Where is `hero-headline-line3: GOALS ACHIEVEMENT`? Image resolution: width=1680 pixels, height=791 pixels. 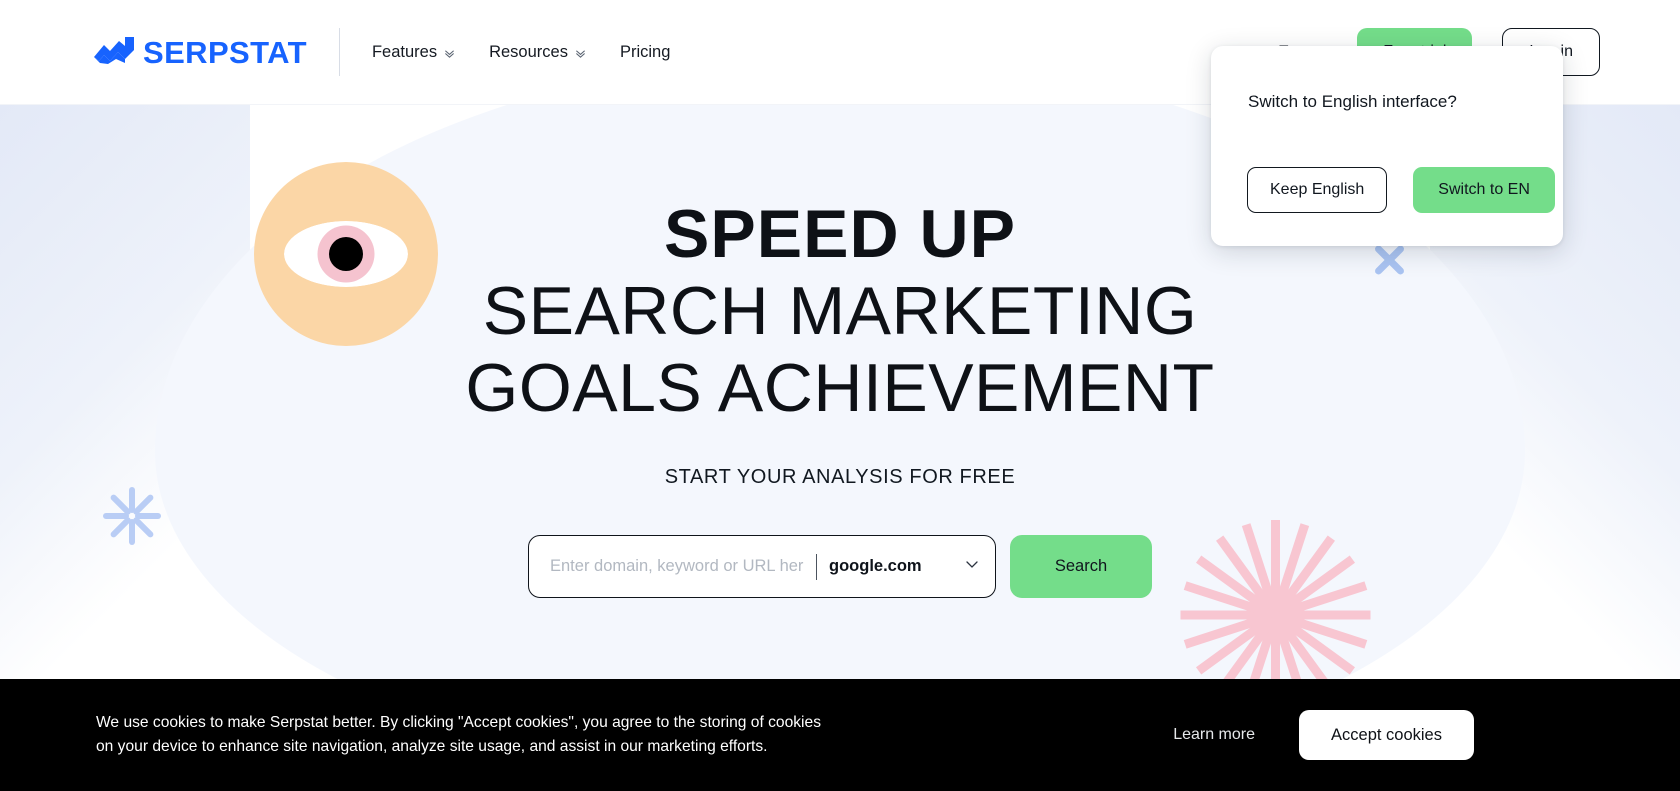
hero-headline-line3: GOALS ACHIEVEMENT is located at coordinates (840, 388).